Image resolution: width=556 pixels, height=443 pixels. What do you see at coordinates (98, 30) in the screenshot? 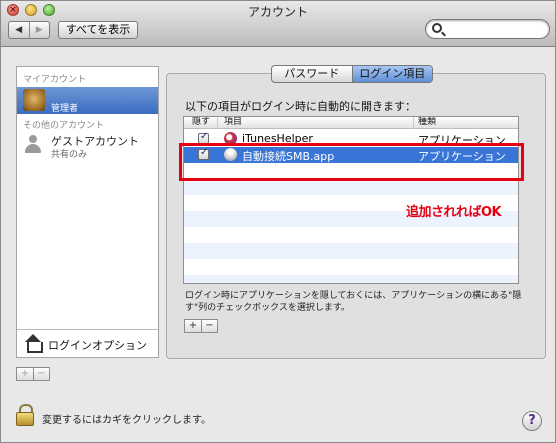
I see `show-all-button: すべてを表示` at bounding box center [98, 30].